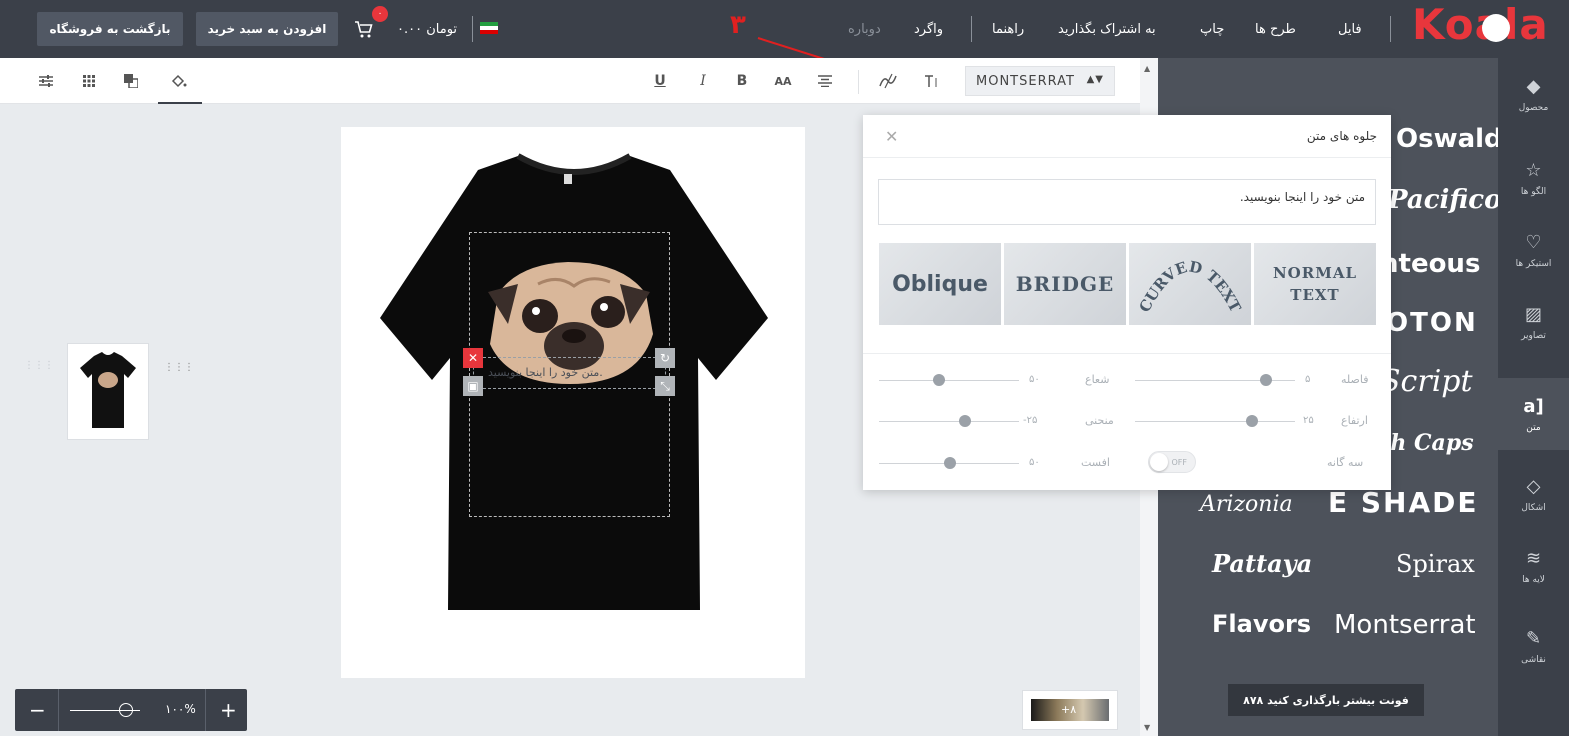 This screenshot has width=1569, height=736. I want to click on font-option-spirax: Spirax, so click(1435, 564).